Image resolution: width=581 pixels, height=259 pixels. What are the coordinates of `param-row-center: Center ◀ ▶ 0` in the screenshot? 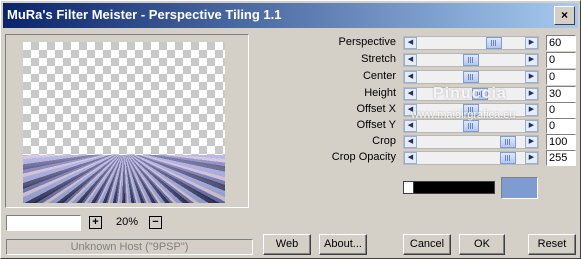 It's located at (438, 77).